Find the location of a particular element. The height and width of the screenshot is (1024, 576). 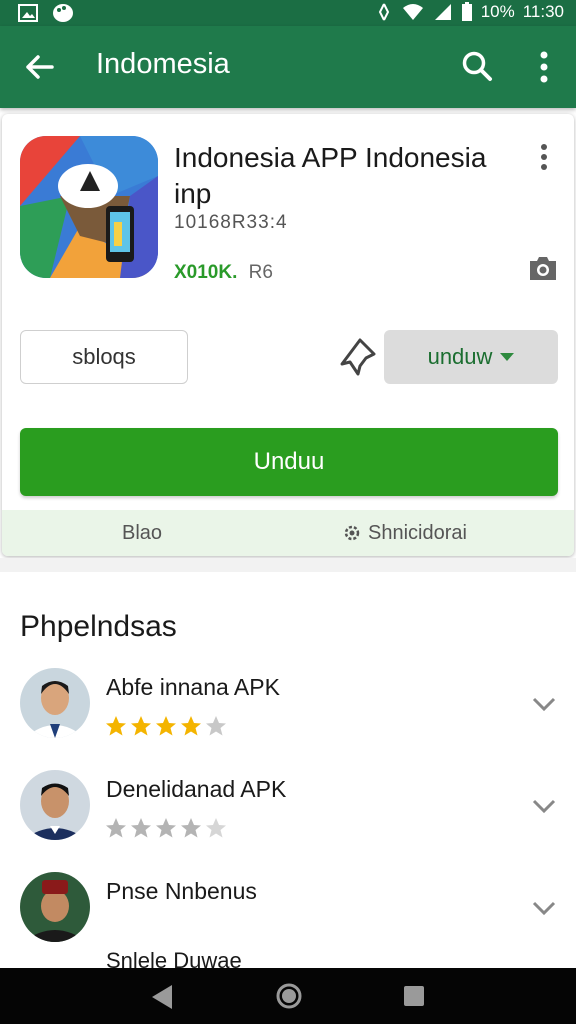

image-icon is located at coordinates (28, 13).